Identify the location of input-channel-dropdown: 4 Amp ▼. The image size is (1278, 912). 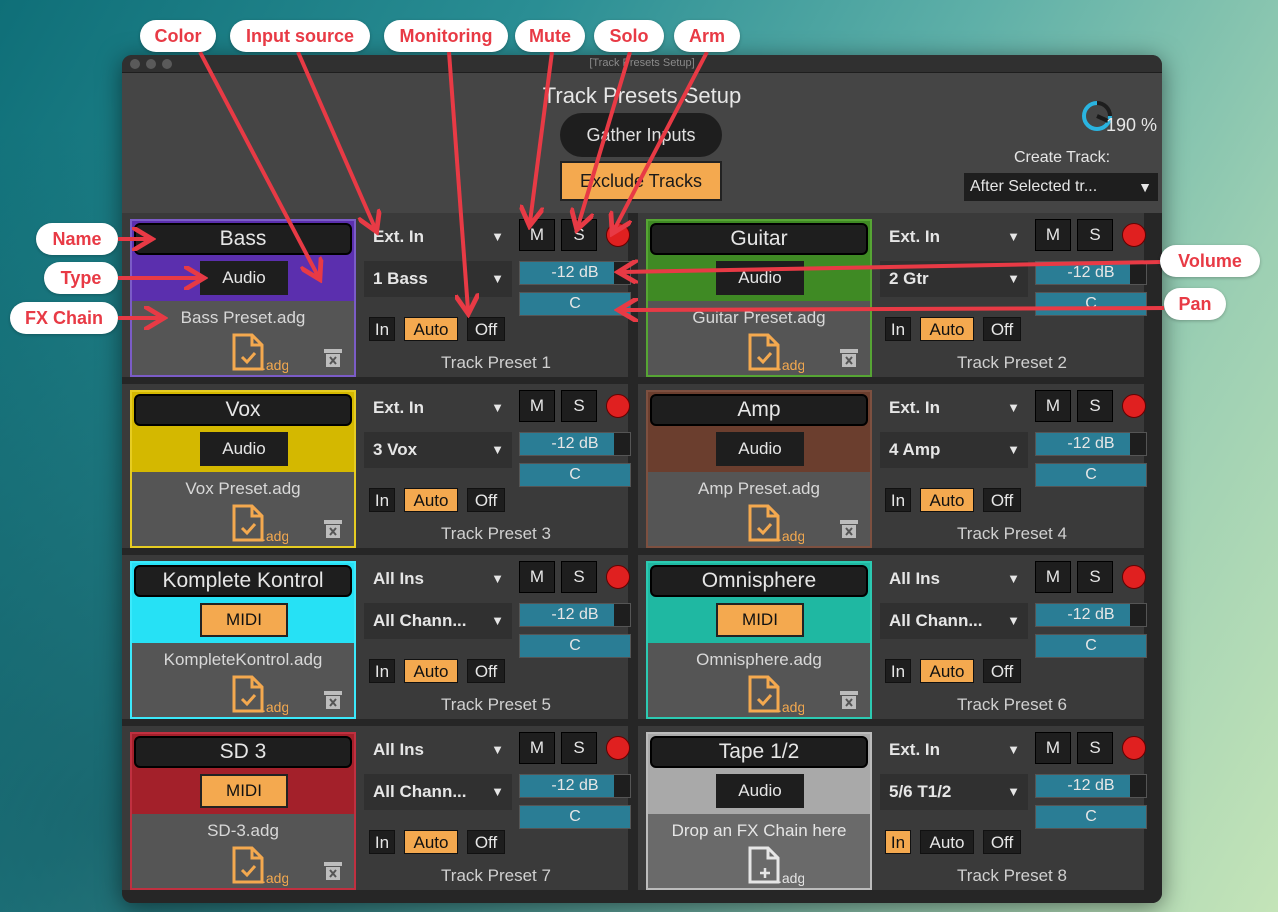
(954, 450).